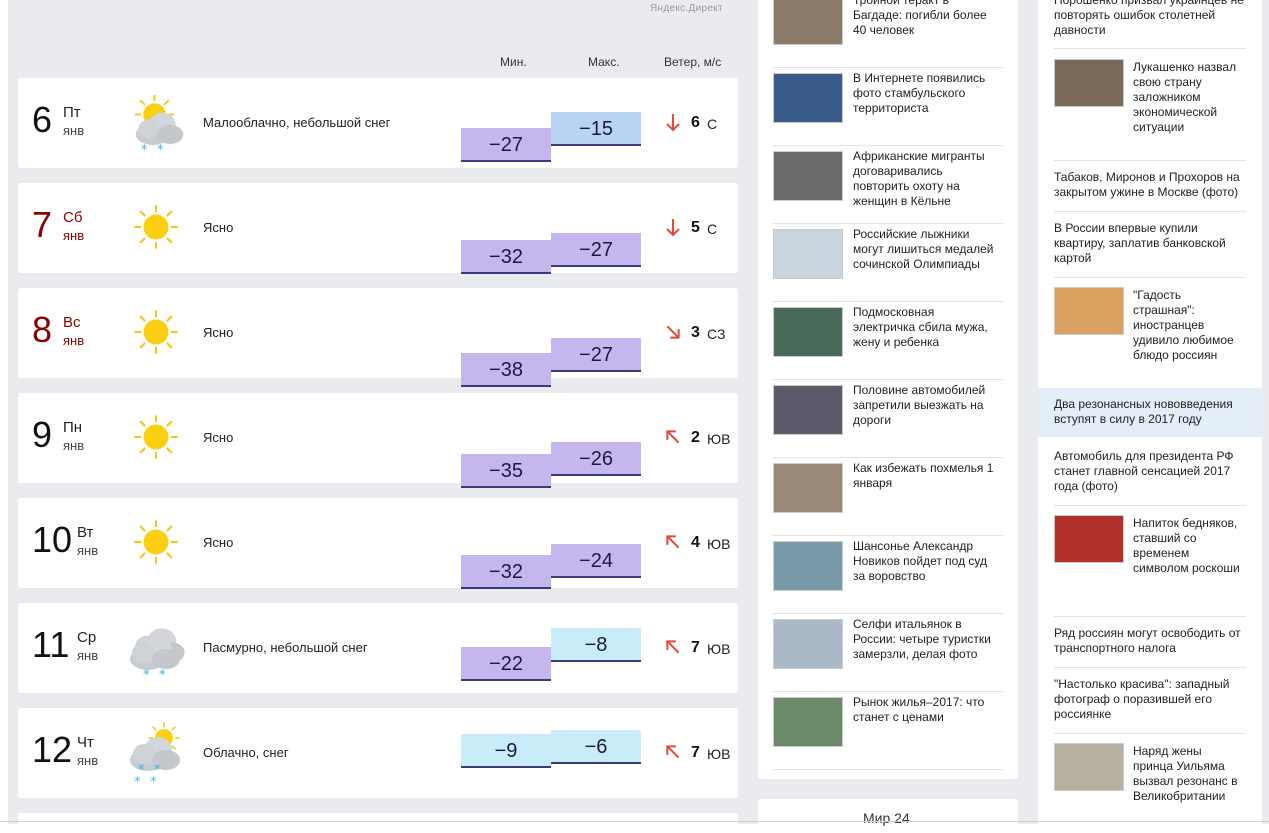 Image resolution: width=1269 pixels, height=833 pixels. I want to click on cctv-photo, so click(808, 98).